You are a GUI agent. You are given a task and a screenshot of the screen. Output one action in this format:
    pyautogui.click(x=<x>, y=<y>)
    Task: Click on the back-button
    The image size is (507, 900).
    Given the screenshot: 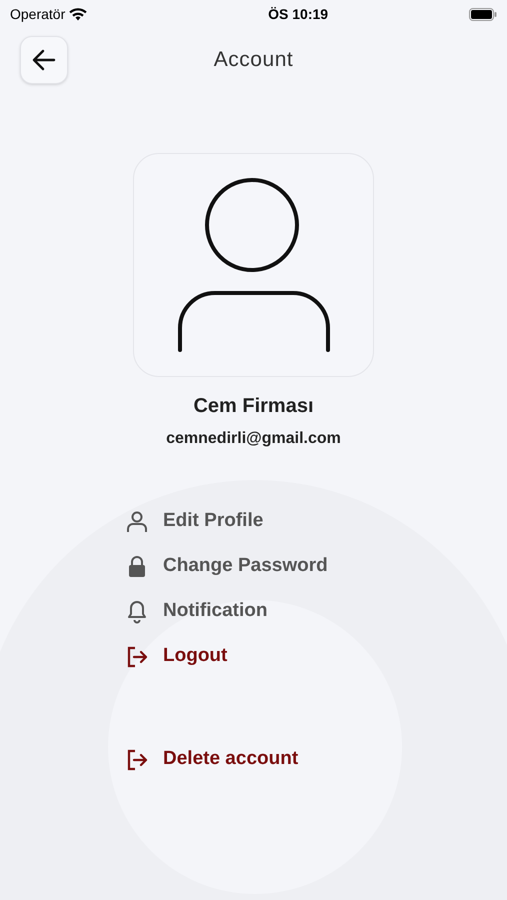 What is the action you would take?
    pyautogui.click(x=44, y=60)
    